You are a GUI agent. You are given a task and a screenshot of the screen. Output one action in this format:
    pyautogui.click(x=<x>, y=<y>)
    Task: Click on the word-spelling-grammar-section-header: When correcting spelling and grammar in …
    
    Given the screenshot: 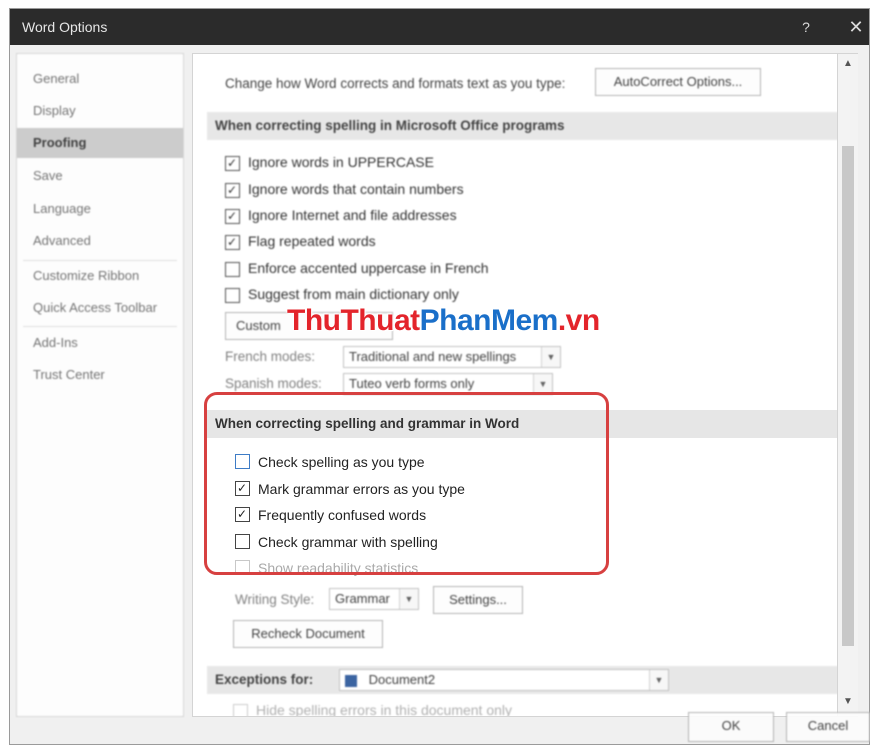 What is the action you would take?
    pyautogui.click(x=522, y=424)
    